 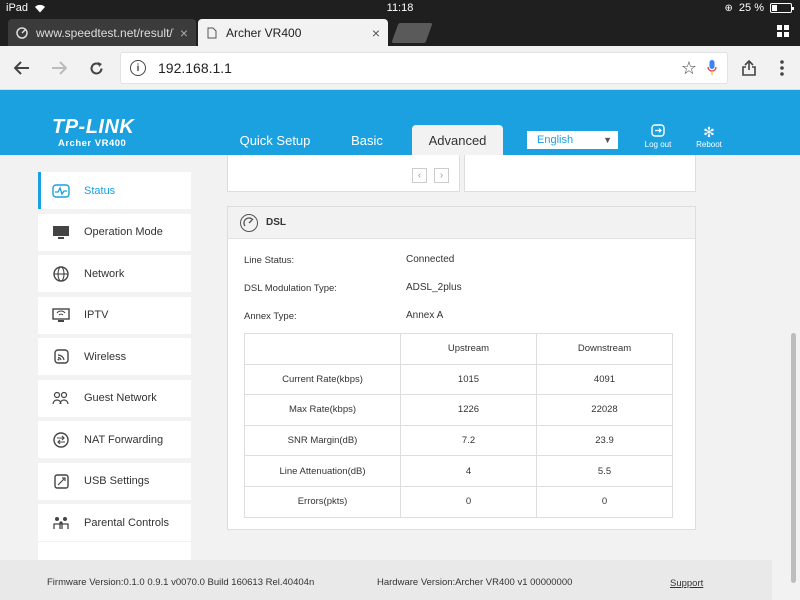 I want to click on sidebar-item-operation-mode: Operation Mode, so click(x=114, y=232).